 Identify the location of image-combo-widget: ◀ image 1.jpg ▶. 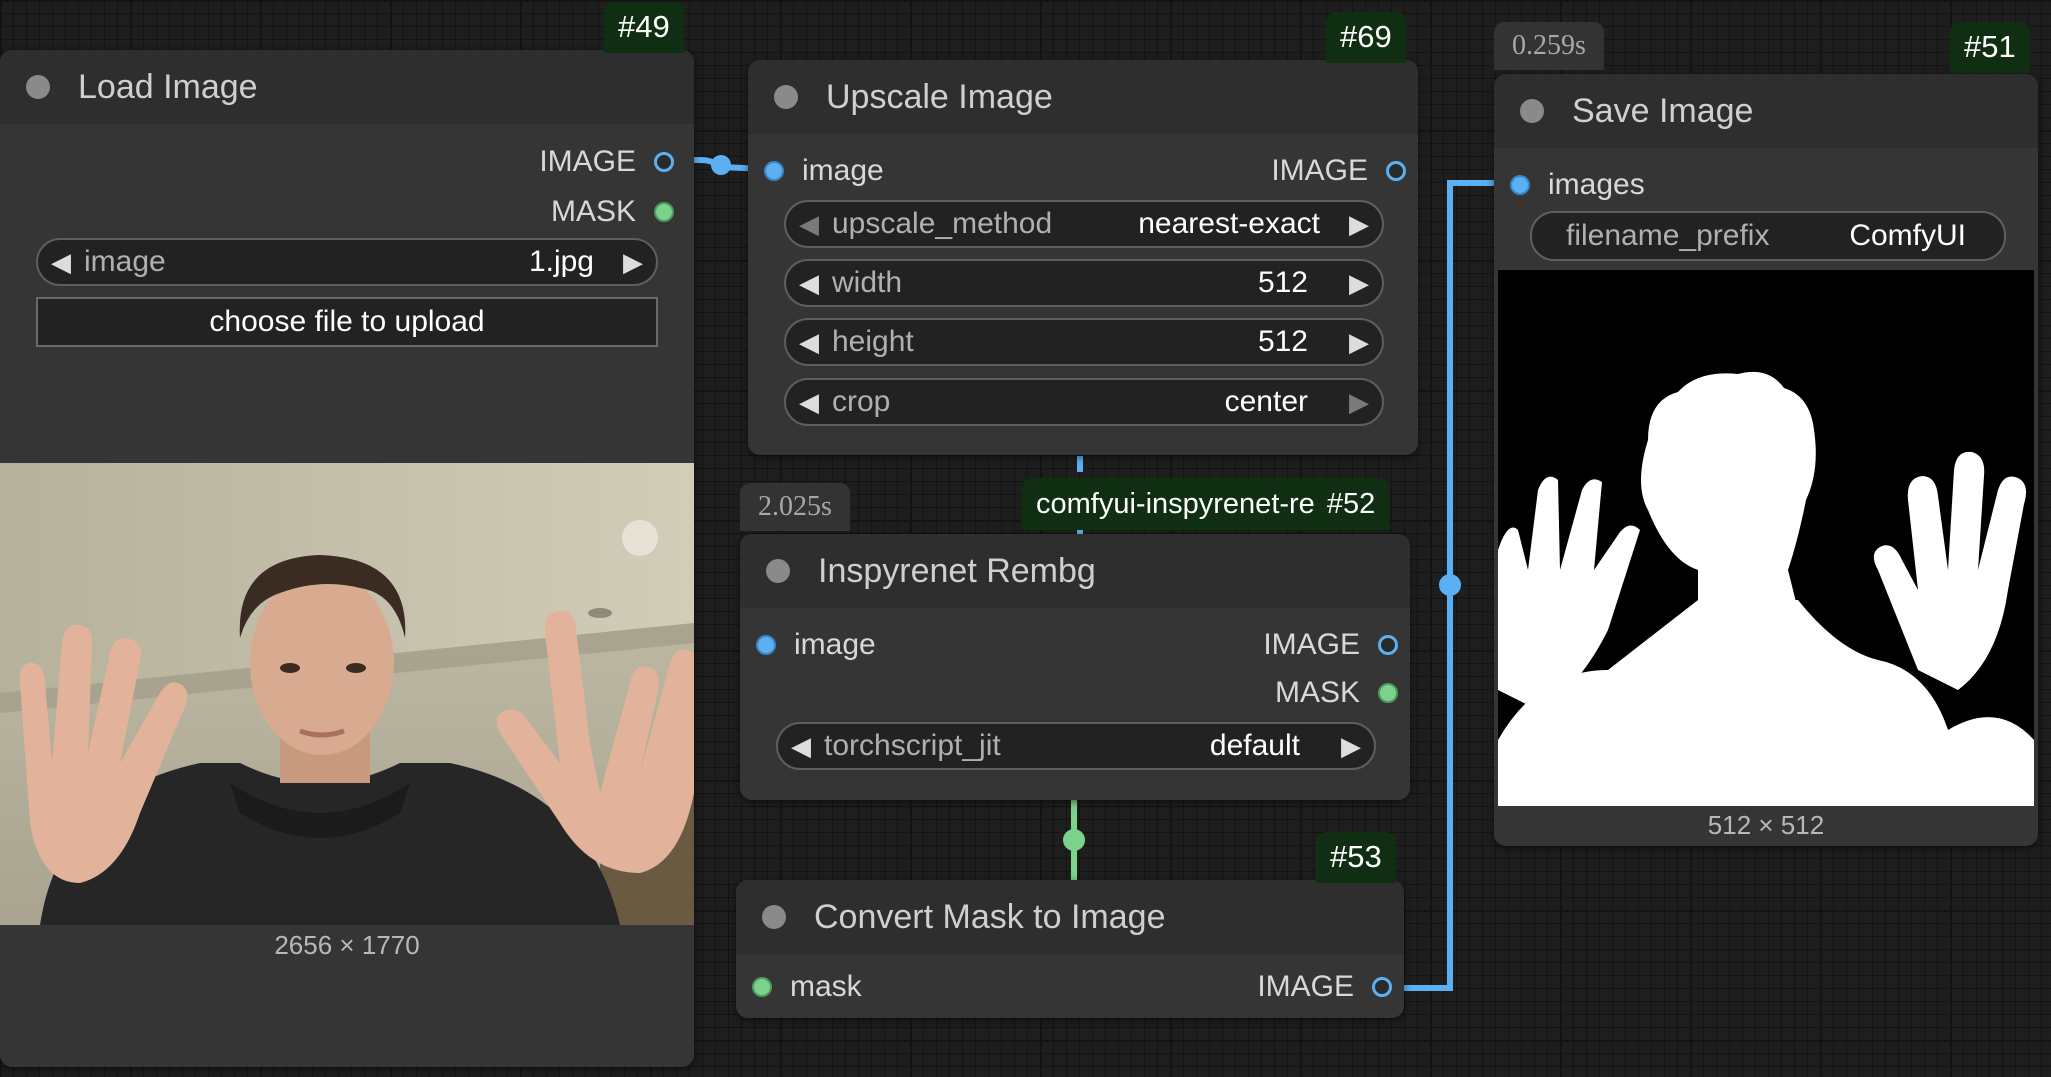
(347, 262).